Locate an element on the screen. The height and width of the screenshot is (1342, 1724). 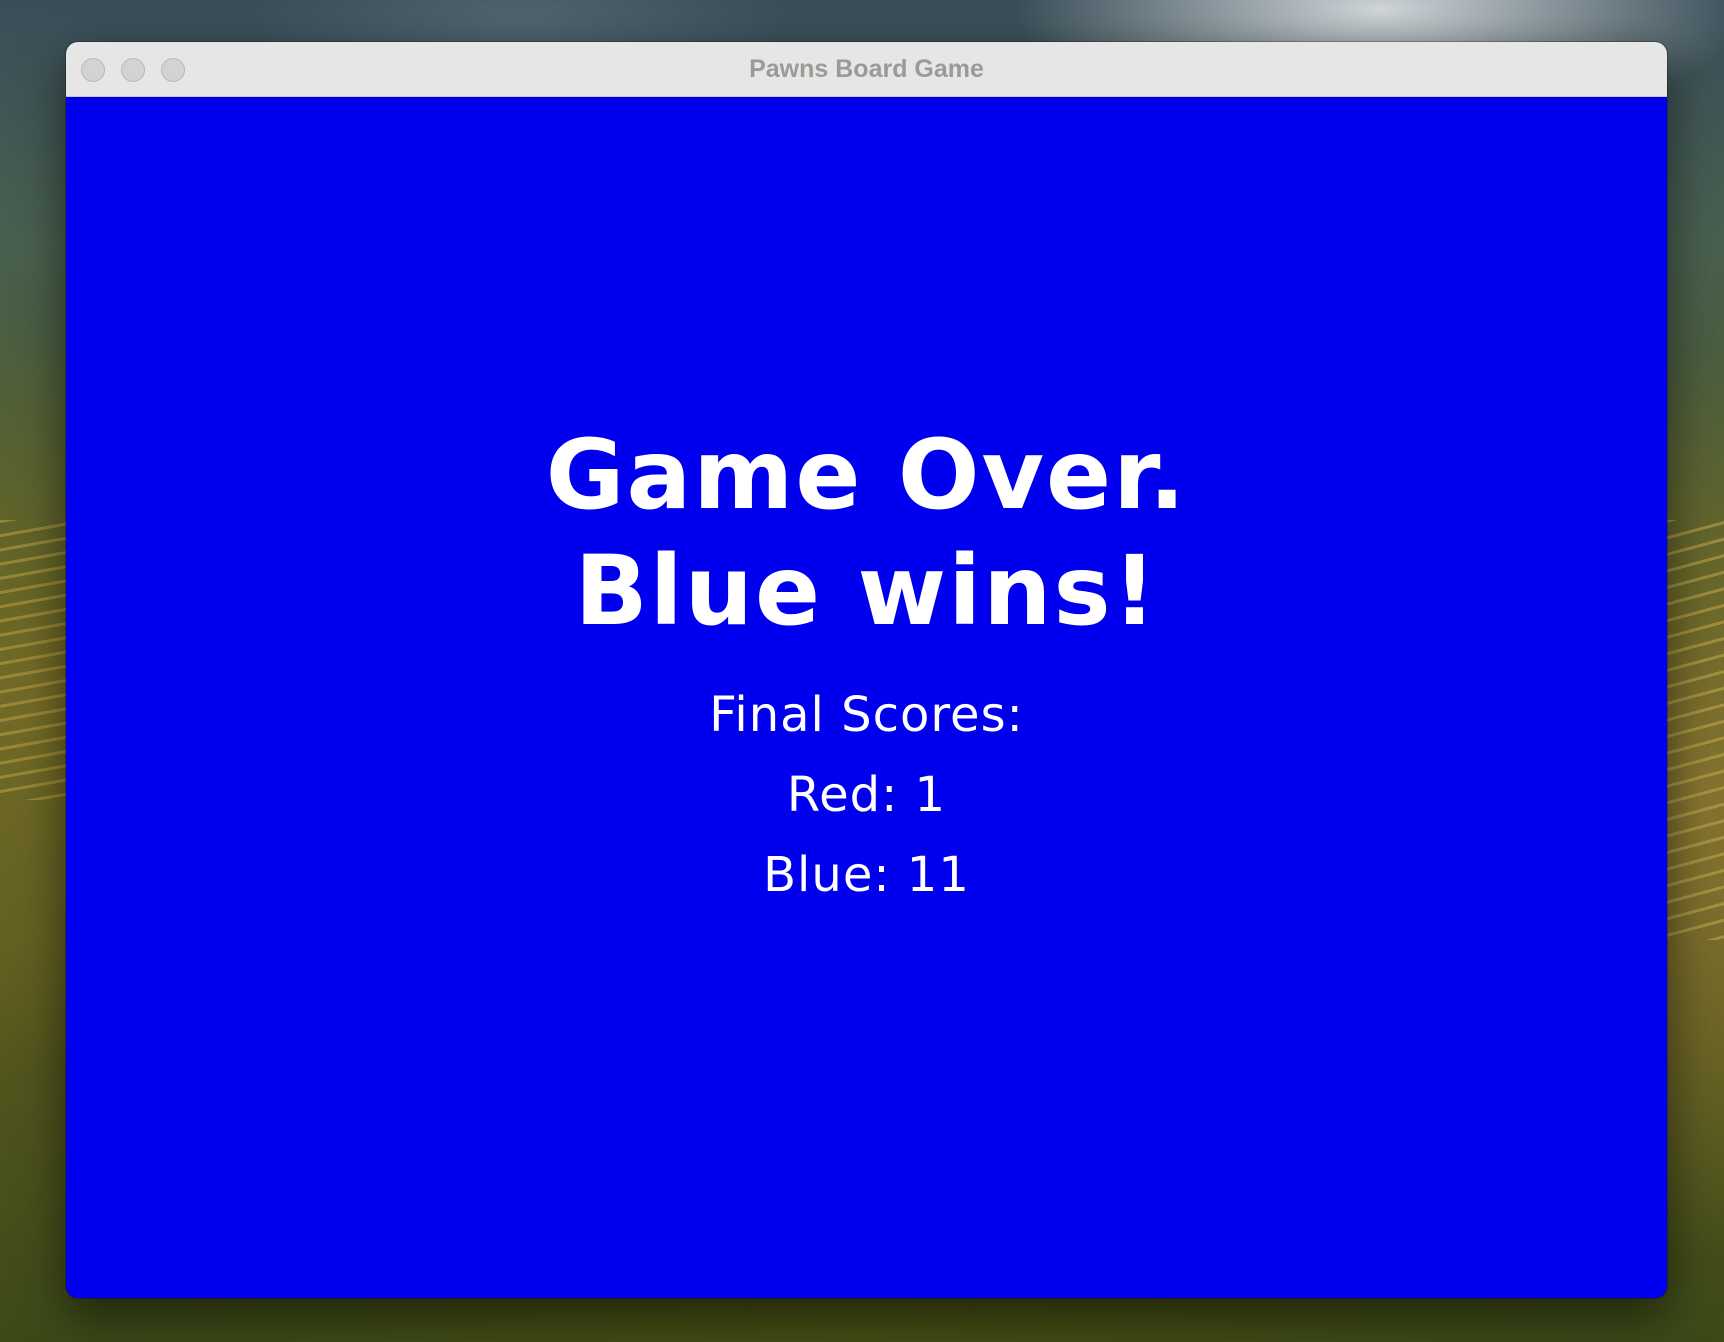
red-score: Red: 1 is located at coordinates (866, 795).